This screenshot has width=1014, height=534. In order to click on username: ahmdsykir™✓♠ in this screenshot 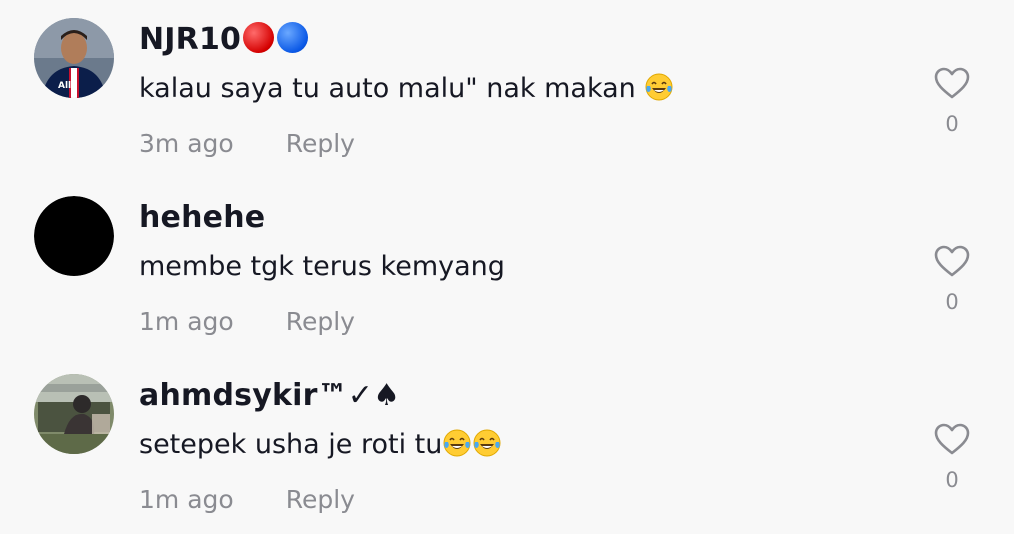, I will do `click(269, 396)`.